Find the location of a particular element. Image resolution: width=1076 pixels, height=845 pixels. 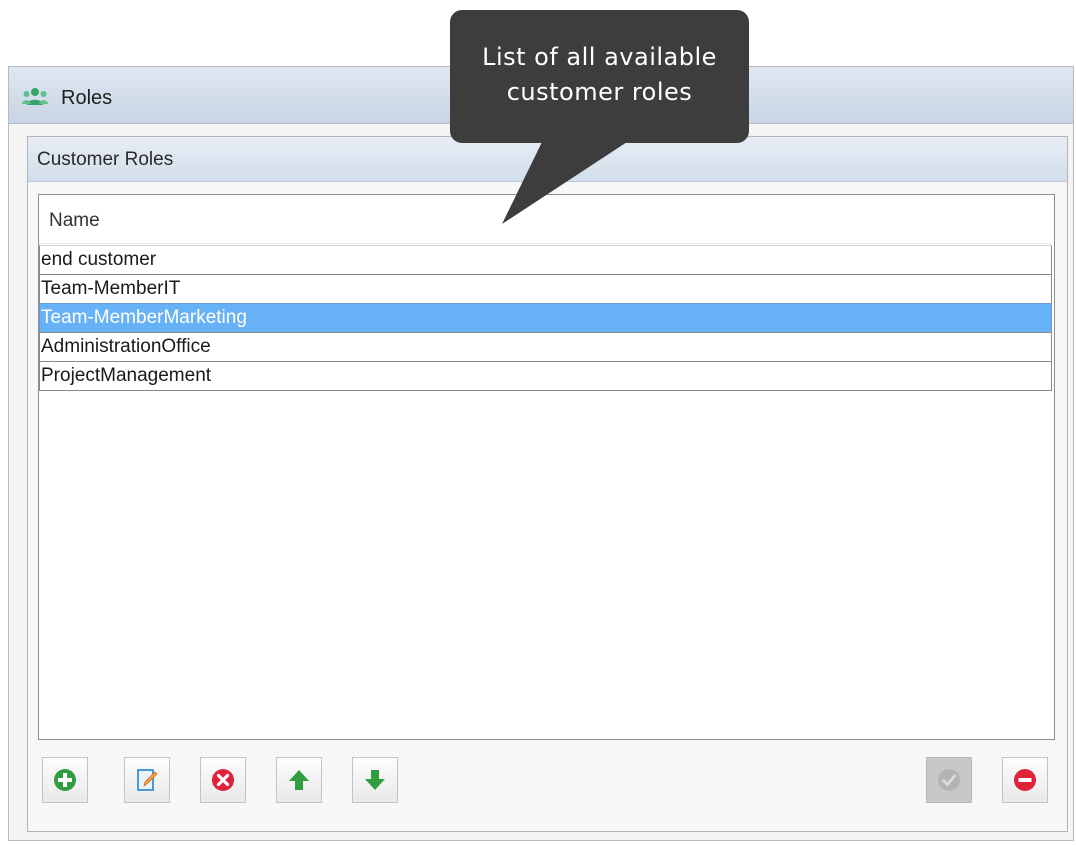

add-button is located at coordinates (65, 780).